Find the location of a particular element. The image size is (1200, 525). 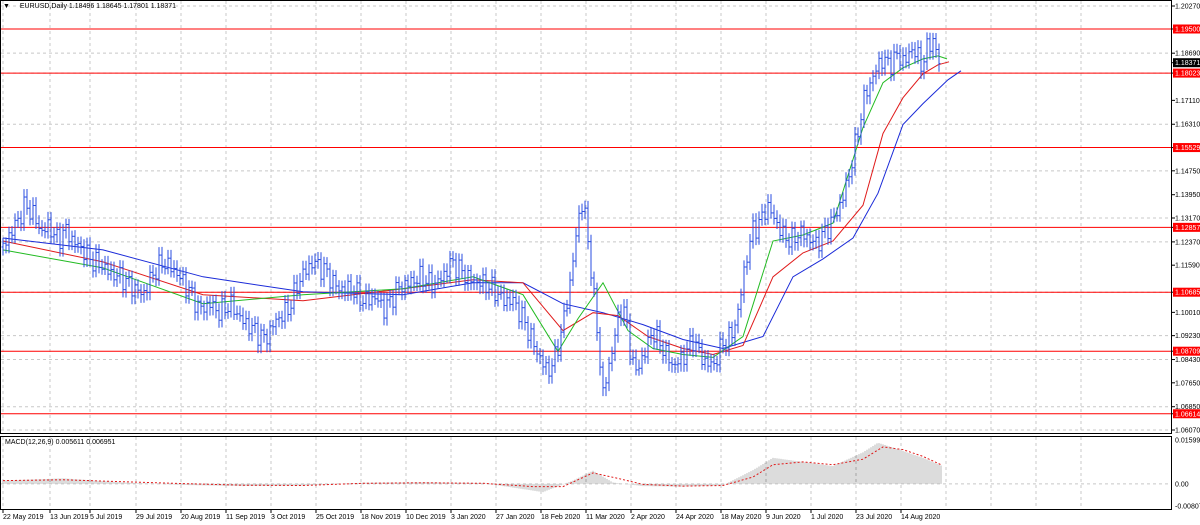

macd-axis-label: 0.00 is located at coordinates (1182, 484).